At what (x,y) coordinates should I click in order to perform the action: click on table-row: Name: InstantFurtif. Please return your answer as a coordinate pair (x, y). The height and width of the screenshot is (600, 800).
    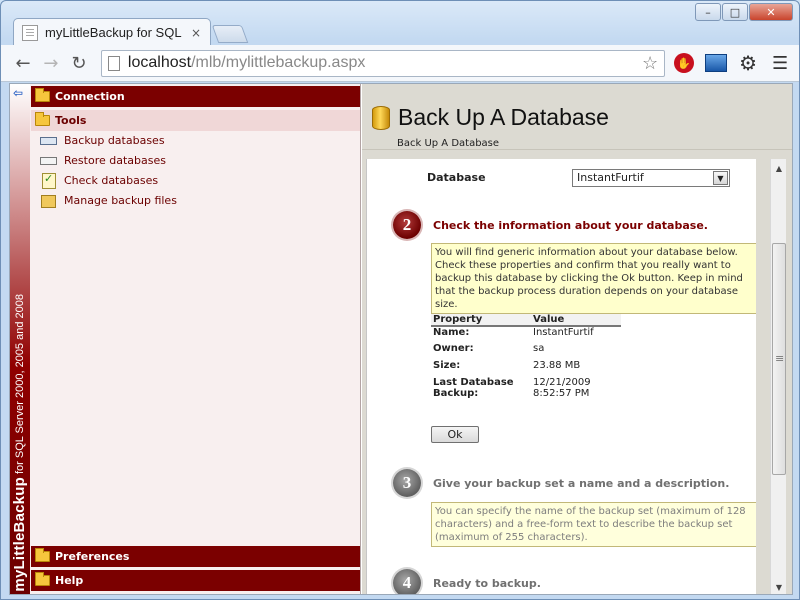
    Looking at the image, I should click on (526, 334).